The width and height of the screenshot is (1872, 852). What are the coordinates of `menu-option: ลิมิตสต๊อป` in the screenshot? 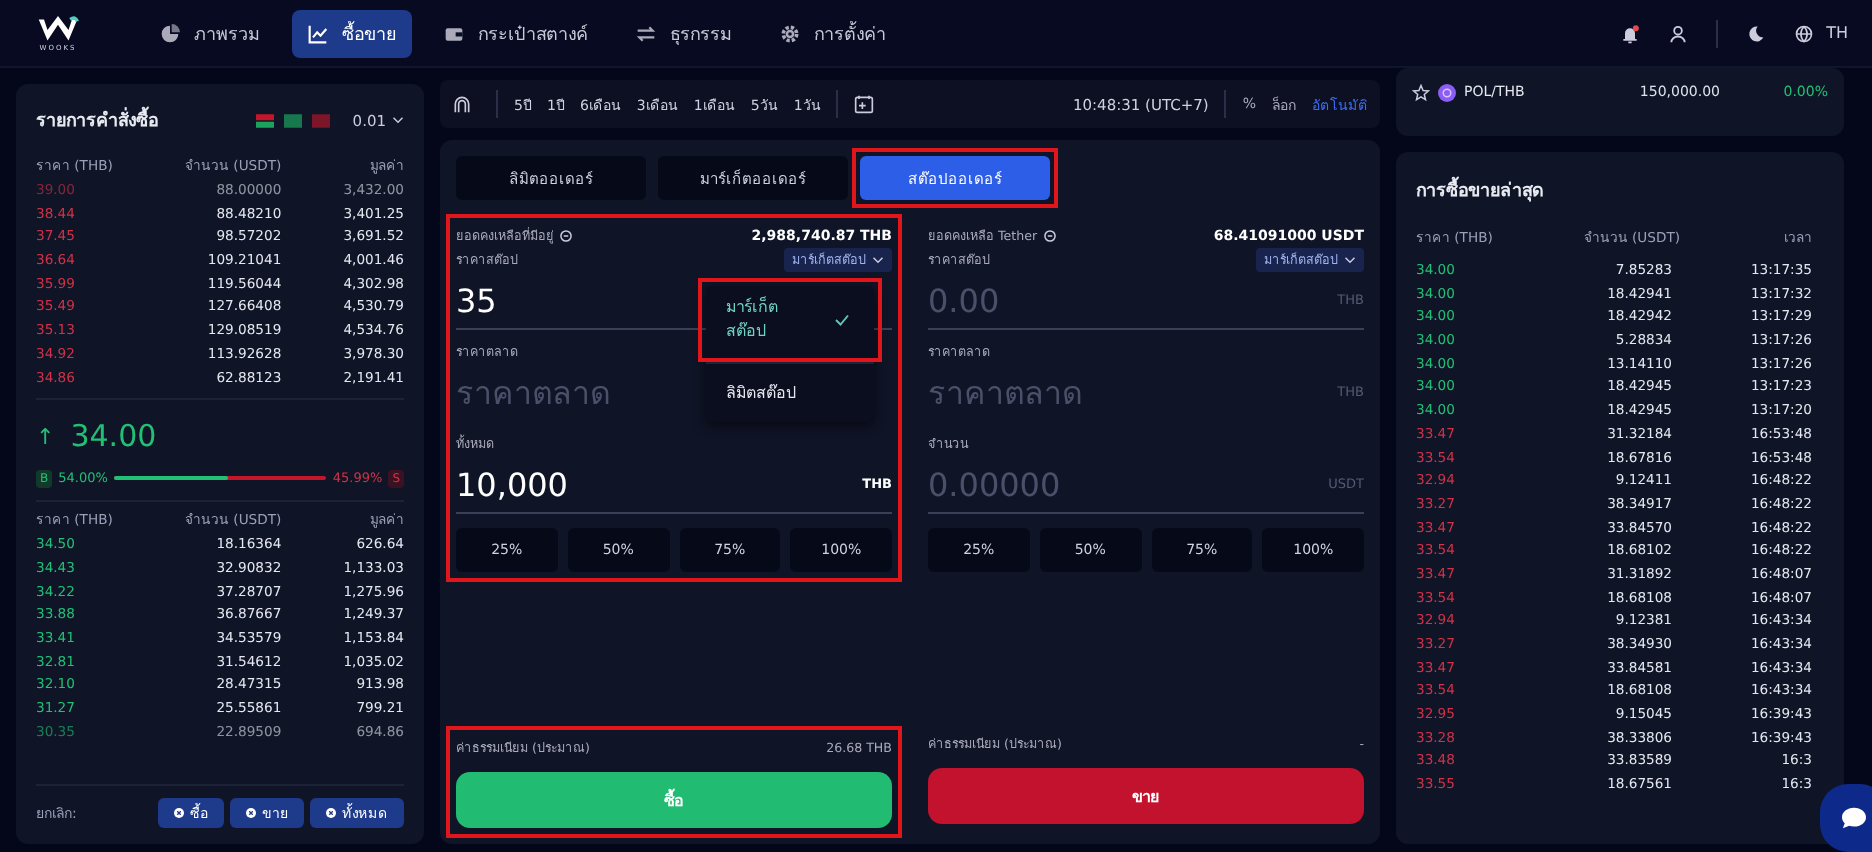 It's located at (790, 392).